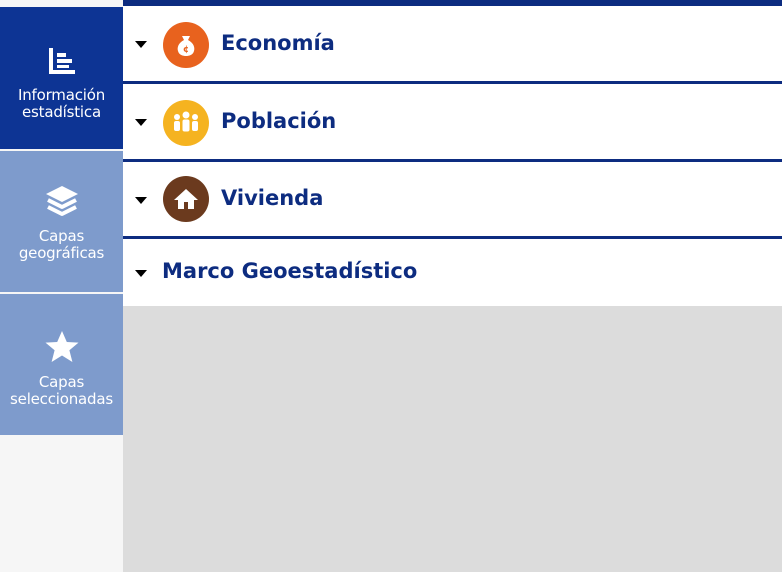 The image size is (782, 572). I want to click on sidebar-item-informacion-estadistica: Información estadística, so click(61, 78).